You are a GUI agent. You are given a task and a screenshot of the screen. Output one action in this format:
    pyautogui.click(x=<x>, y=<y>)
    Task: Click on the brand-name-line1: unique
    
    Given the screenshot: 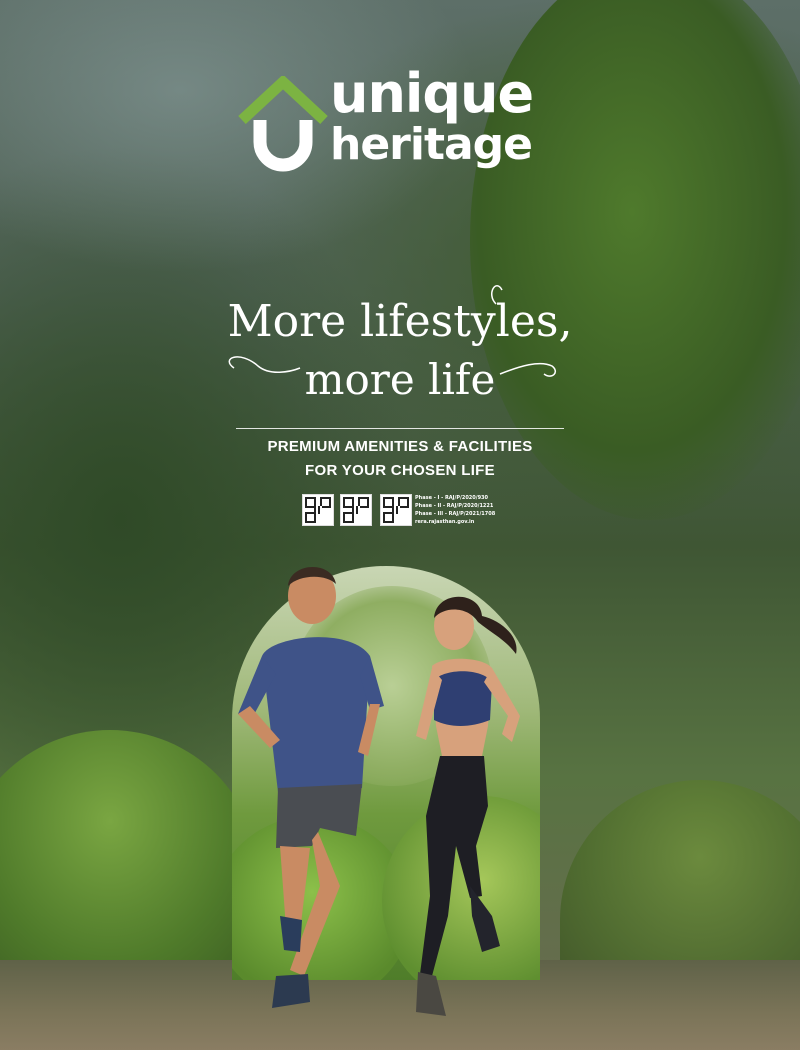 What is the action you would take?
    pyautogui.click(x=432, y=93)
    